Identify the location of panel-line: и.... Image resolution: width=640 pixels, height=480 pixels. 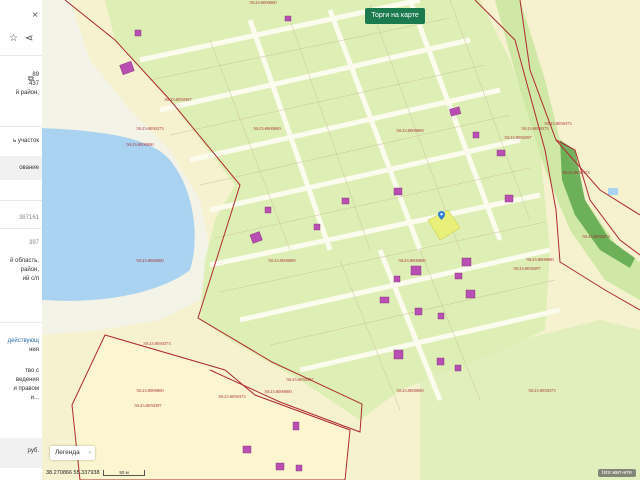
(34, 398).